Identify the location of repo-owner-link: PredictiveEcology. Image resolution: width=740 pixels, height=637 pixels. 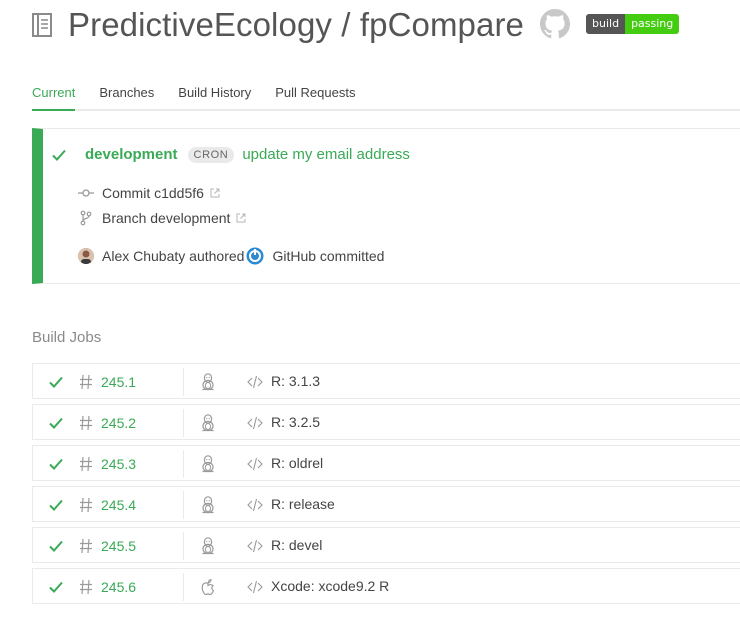
(200, 24).